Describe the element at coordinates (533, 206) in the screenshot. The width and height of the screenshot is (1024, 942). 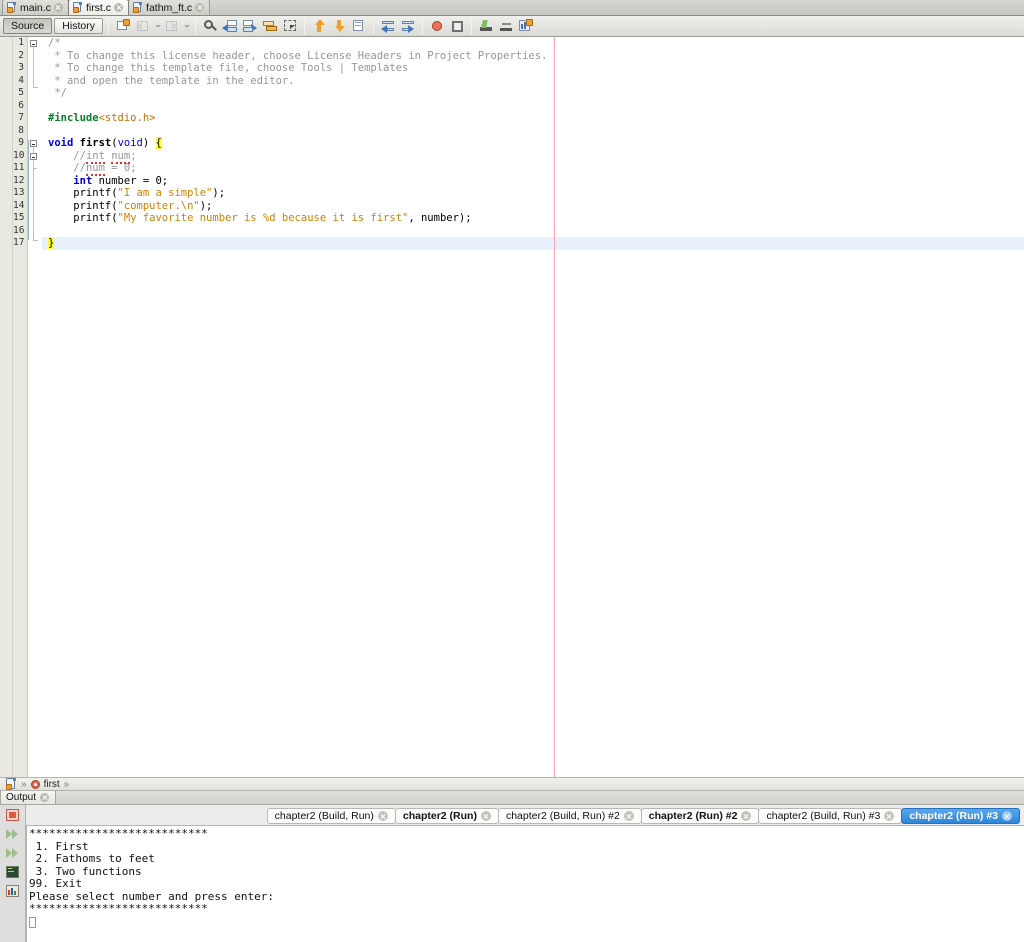
I see `code-line: printf("computer.\n");` at that location.